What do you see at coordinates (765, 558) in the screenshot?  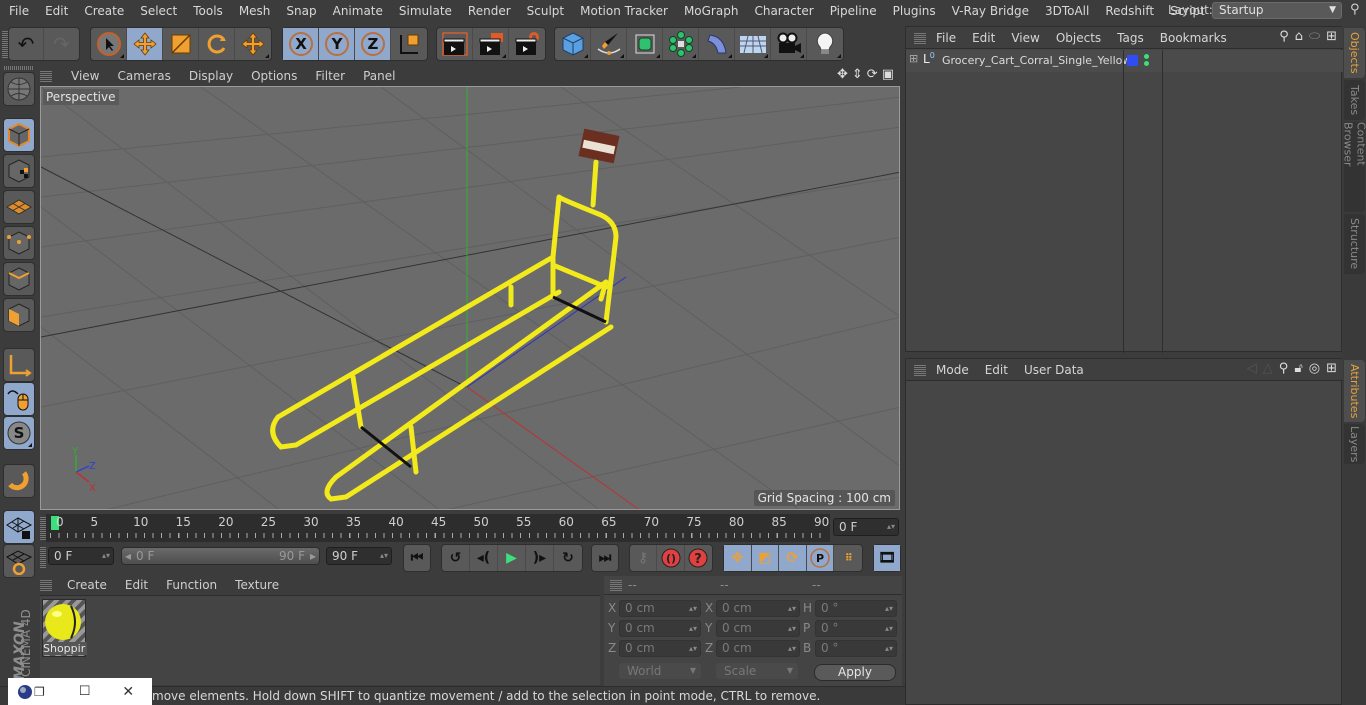 I see `key-scale-toggle: ◩` at bounding box center [765, 558].